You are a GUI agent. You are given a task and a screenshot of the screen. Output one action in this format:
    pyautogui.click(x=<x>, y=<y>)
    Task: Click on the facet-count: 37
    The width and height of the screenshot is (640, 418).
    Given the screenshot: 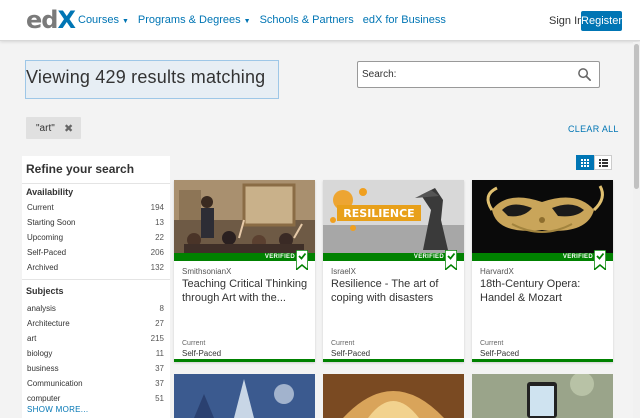 What is the action you would take?
    pyautogui.click(x=159, y=368)
    